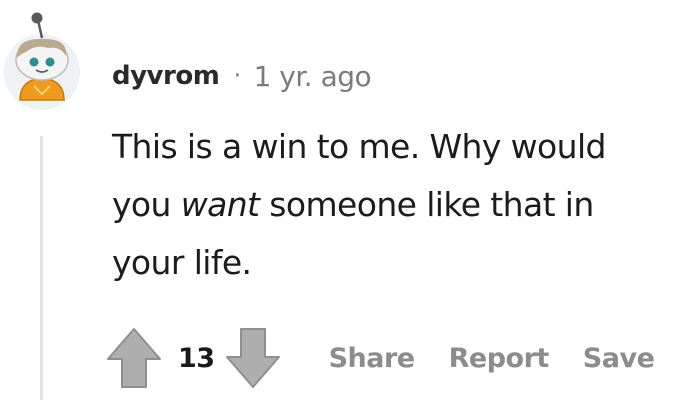  Describe the element at coordinates (166, 76) in the screenshot. I see `author-username: dyvrom` at that location.